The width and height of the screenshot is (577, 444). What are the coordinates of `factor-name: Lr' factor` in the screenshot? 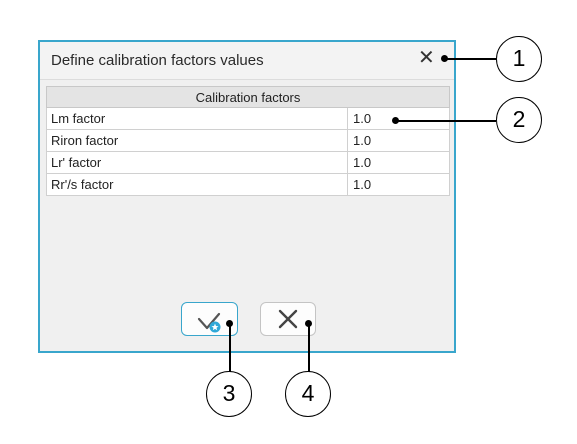 It's located at (197, 162).